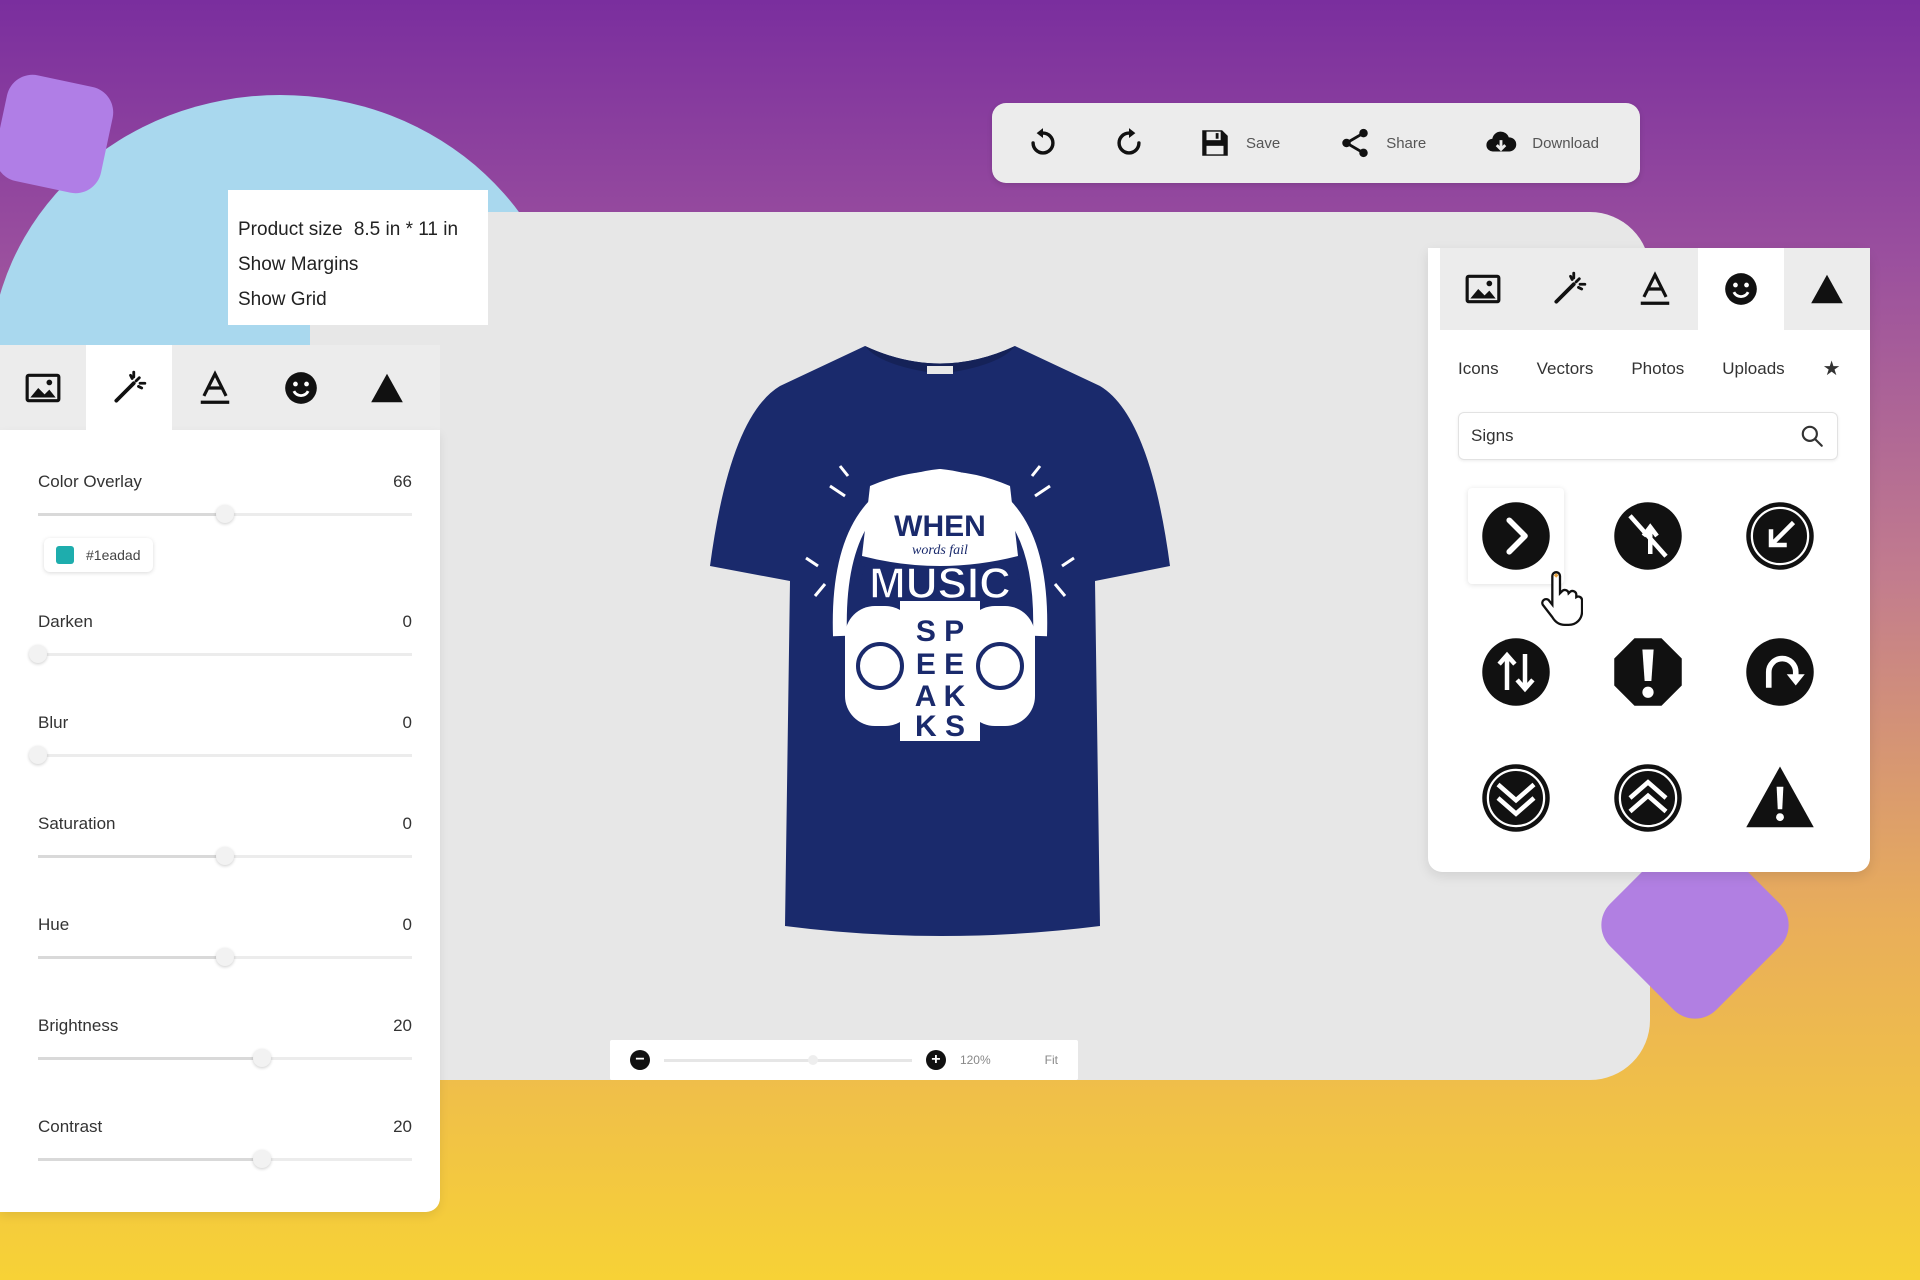 This screenshot has height=1280, width=1920. What do you see at coordinates (290, 229) in the screenshot?
I see `product-size-label: Product size` at bounding box center [290, 229].